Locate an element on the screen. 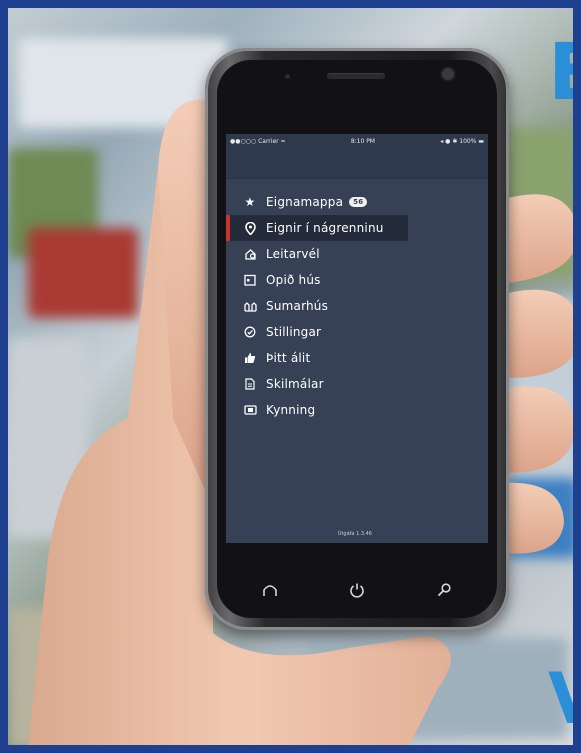  app-version: Útgáfa 1.3.46 is located at coordinates (354, 534).